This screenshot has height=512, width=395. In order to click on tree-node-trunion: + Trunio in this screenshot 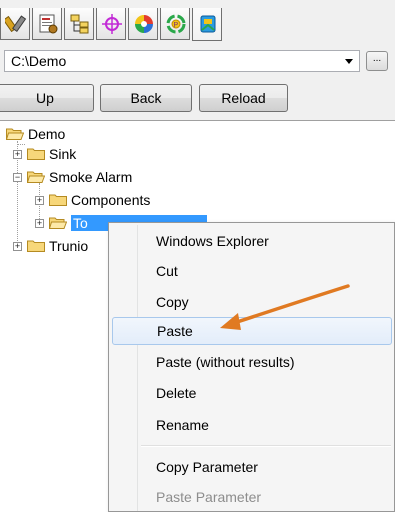, I will do `click(63, 247)`.